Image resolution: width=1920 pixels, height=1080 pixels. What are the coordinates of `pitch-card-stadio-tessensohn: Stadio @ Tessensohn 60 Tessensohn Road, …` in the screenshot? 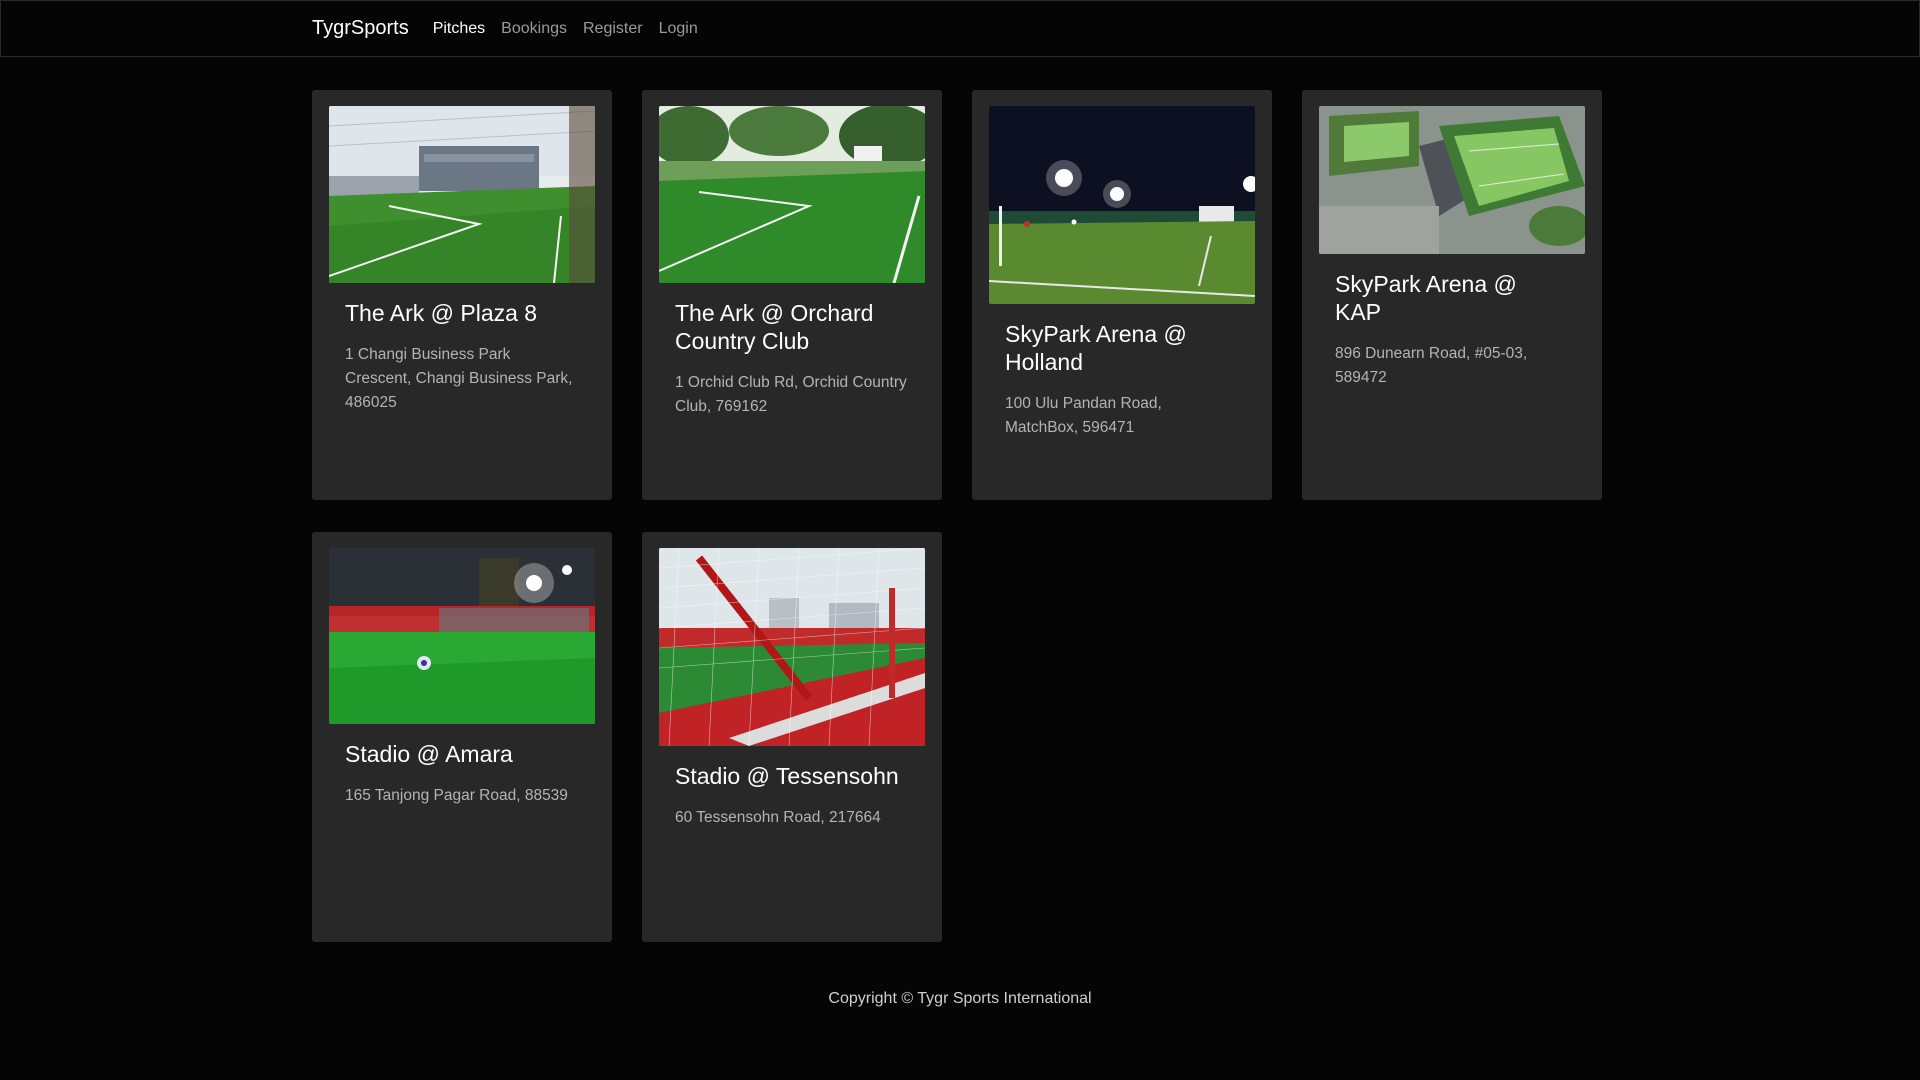 It's located at (792, 737).